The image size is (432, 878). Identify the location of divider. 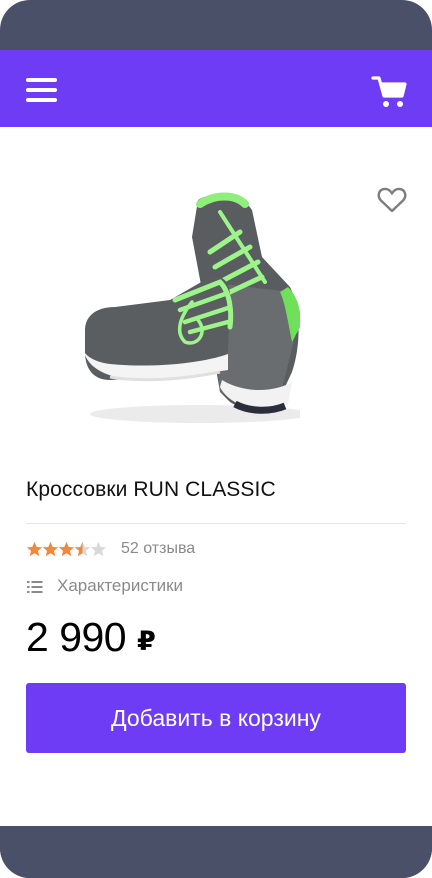
(216, 523).